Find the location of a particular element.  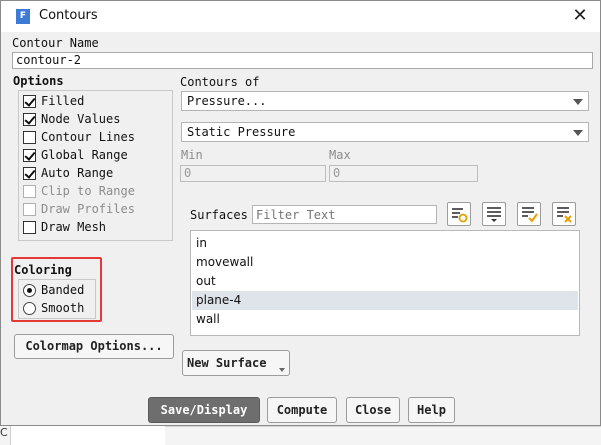

save-display-button: Save/Display is located at coordinates (204, 410).